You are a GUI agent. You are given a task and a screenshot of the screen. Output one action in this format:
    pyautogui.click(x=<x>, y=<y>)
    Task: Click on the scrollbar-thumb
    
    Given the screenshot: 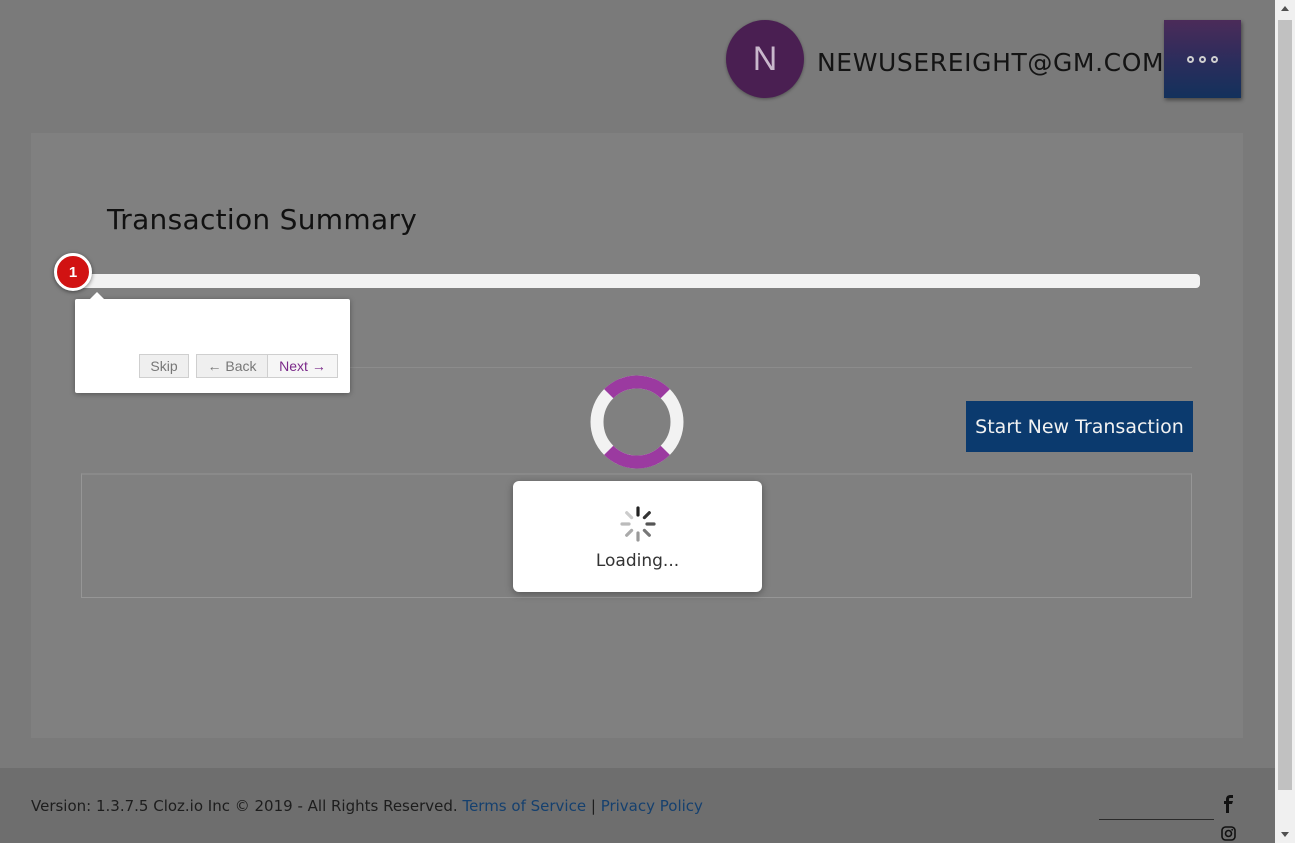 What is the action you would take?
    pyautogui.click(x=1285, y=405)
    